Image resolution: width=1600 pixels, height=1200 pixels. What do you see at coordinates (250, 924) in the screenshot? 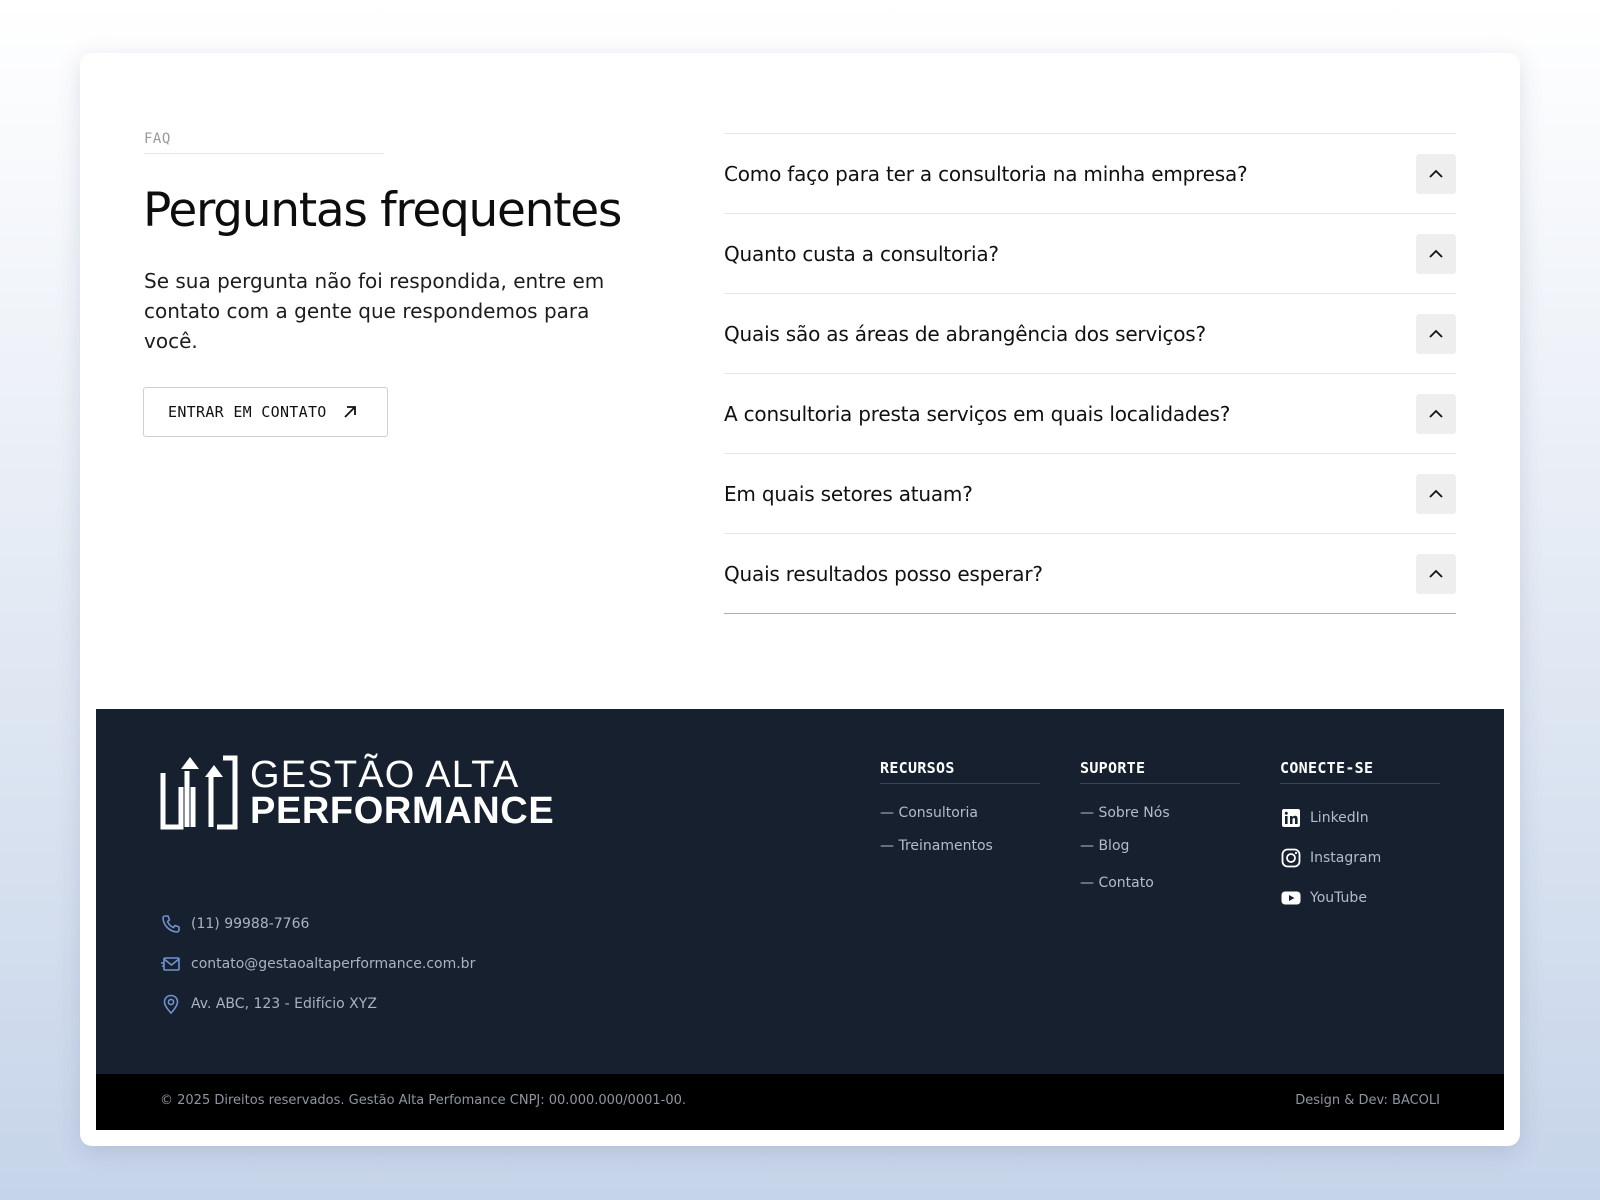
I see `phone-text: (11) 99988-7766` at bounding box center [250, 924].